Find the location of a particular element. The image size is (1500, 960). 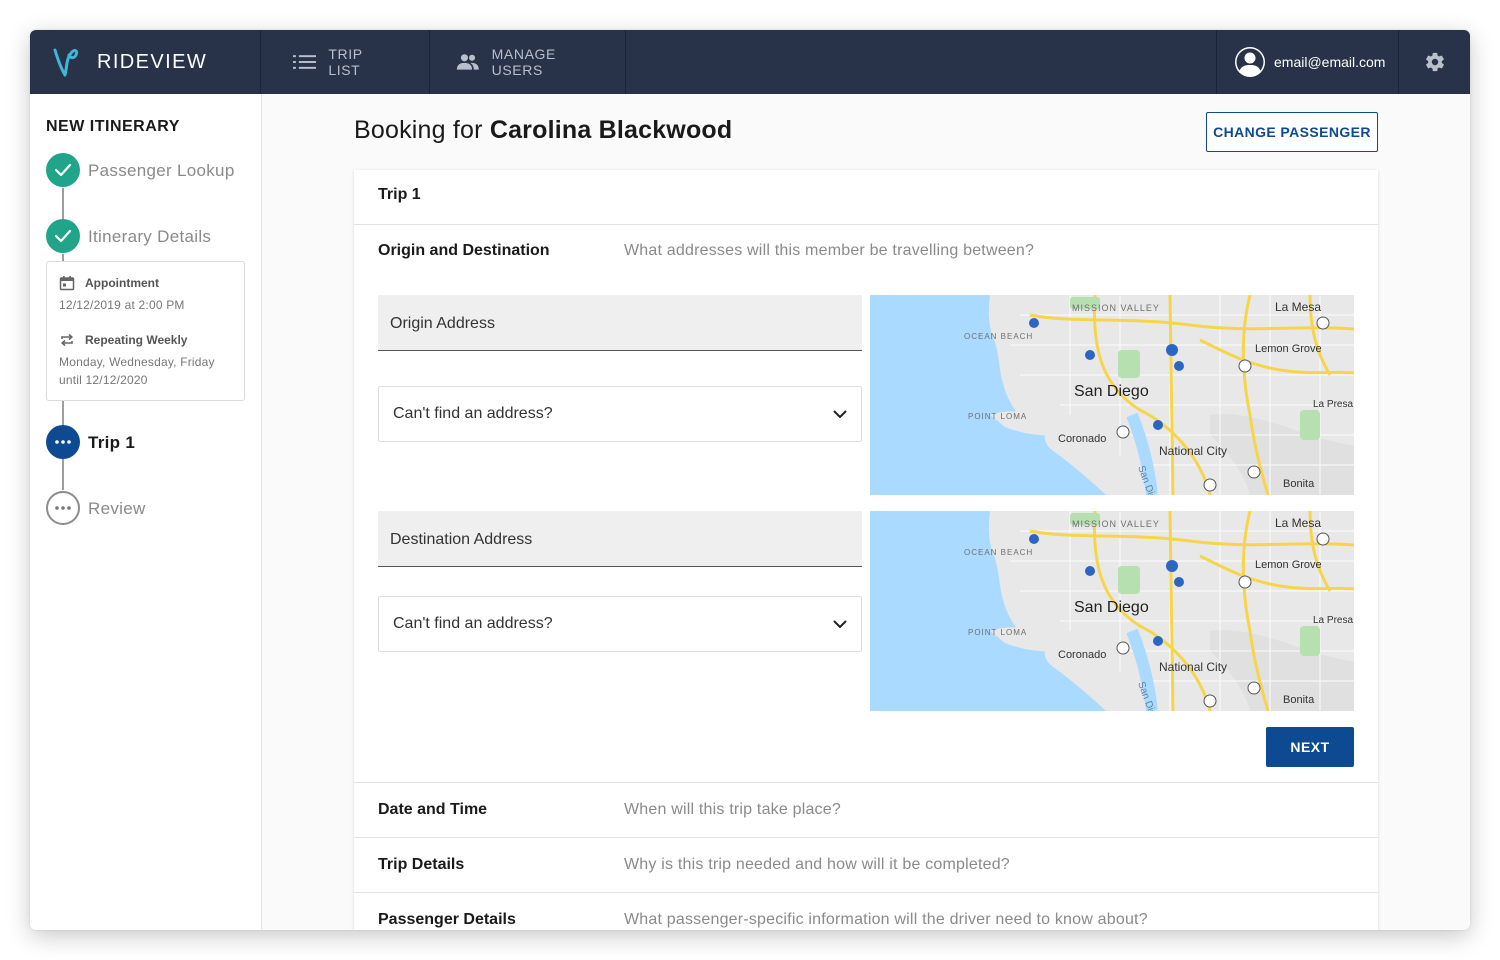

passenger-details-title: Passenger Details is located at coordinates (447, 920).